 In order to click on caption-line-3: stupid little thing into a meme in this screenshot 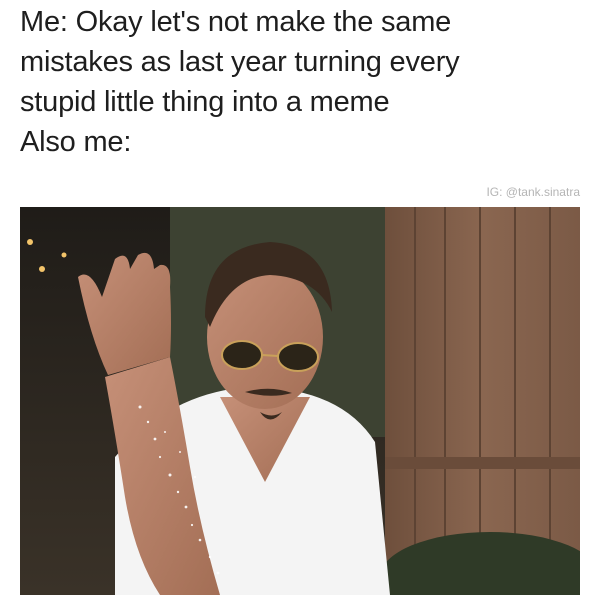, I will do `click(205, 102)`.